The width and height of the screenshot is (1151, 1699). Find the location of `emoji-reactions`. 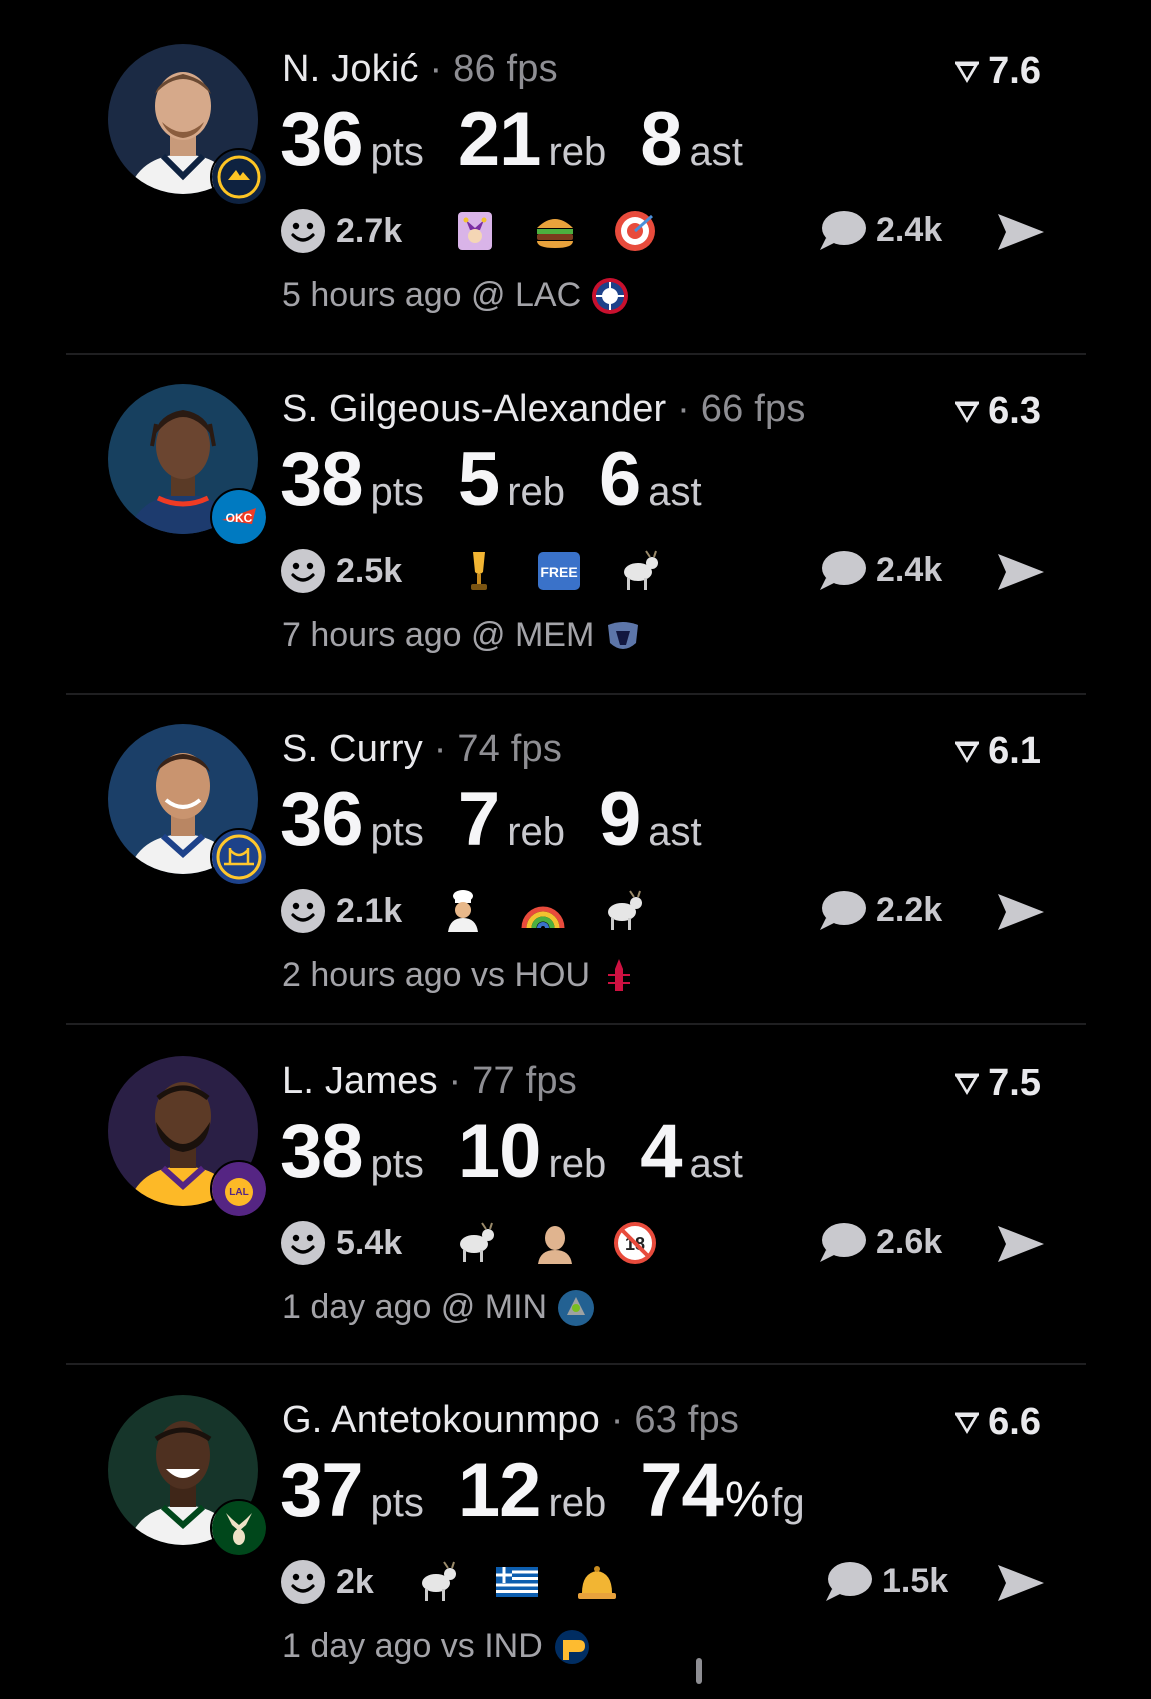

emoji-reactions is located at coordinates (517, 1582).